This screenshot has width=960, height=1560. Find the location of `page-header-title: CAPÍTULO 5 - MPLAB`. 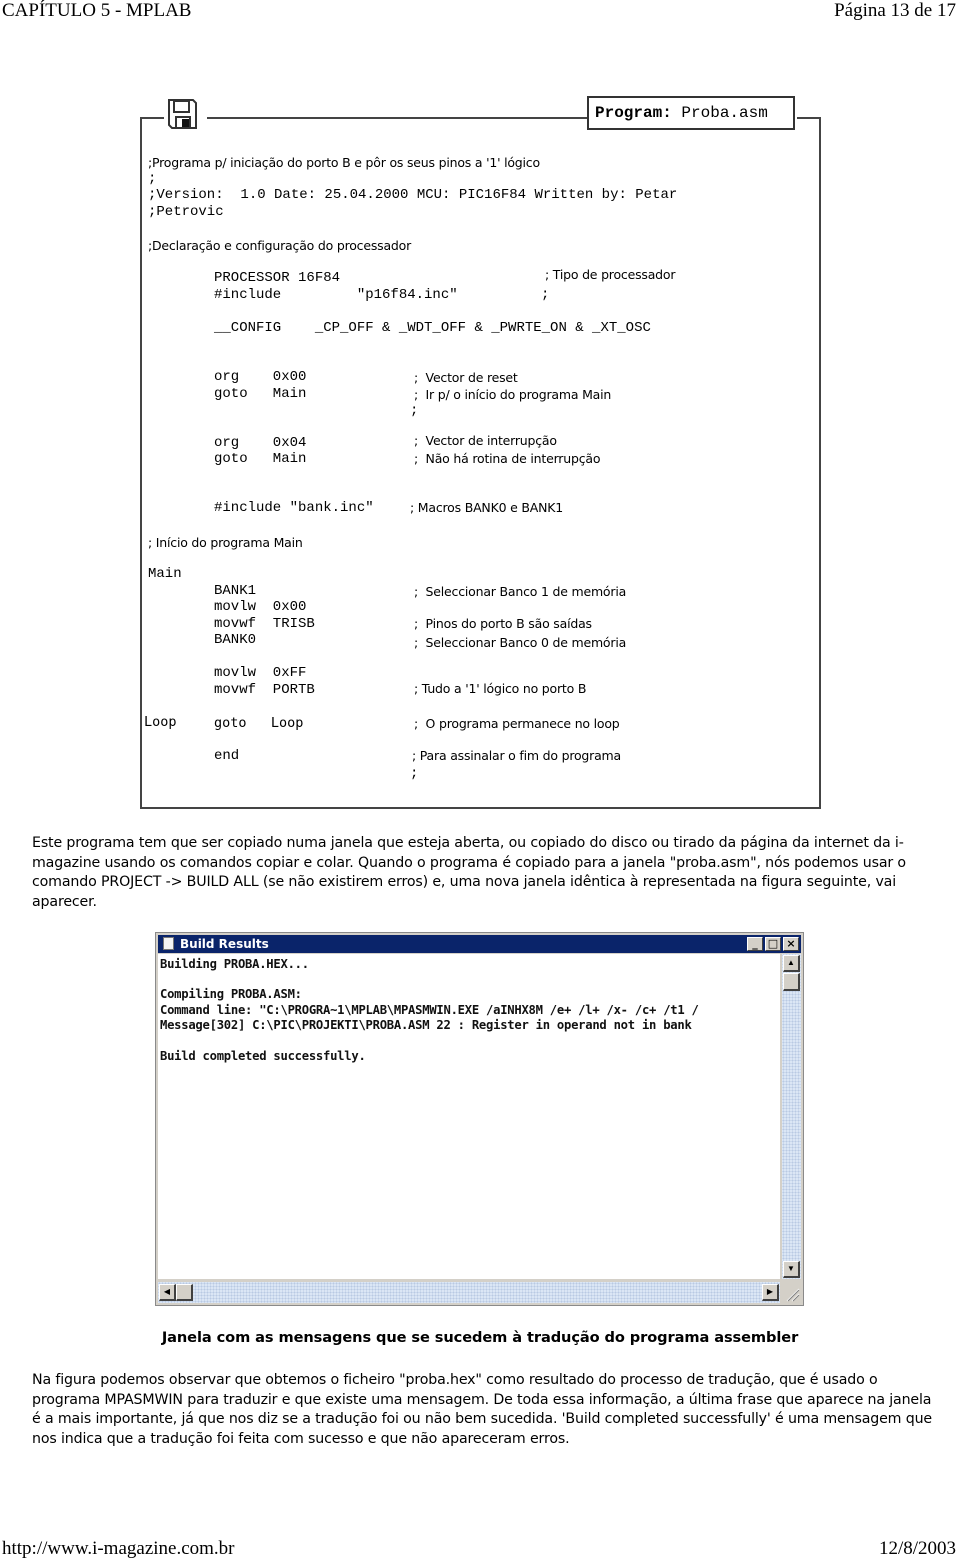

page-header-title: CAPÍTULO 5 - MPLAB is located at coordinates (97, 10).